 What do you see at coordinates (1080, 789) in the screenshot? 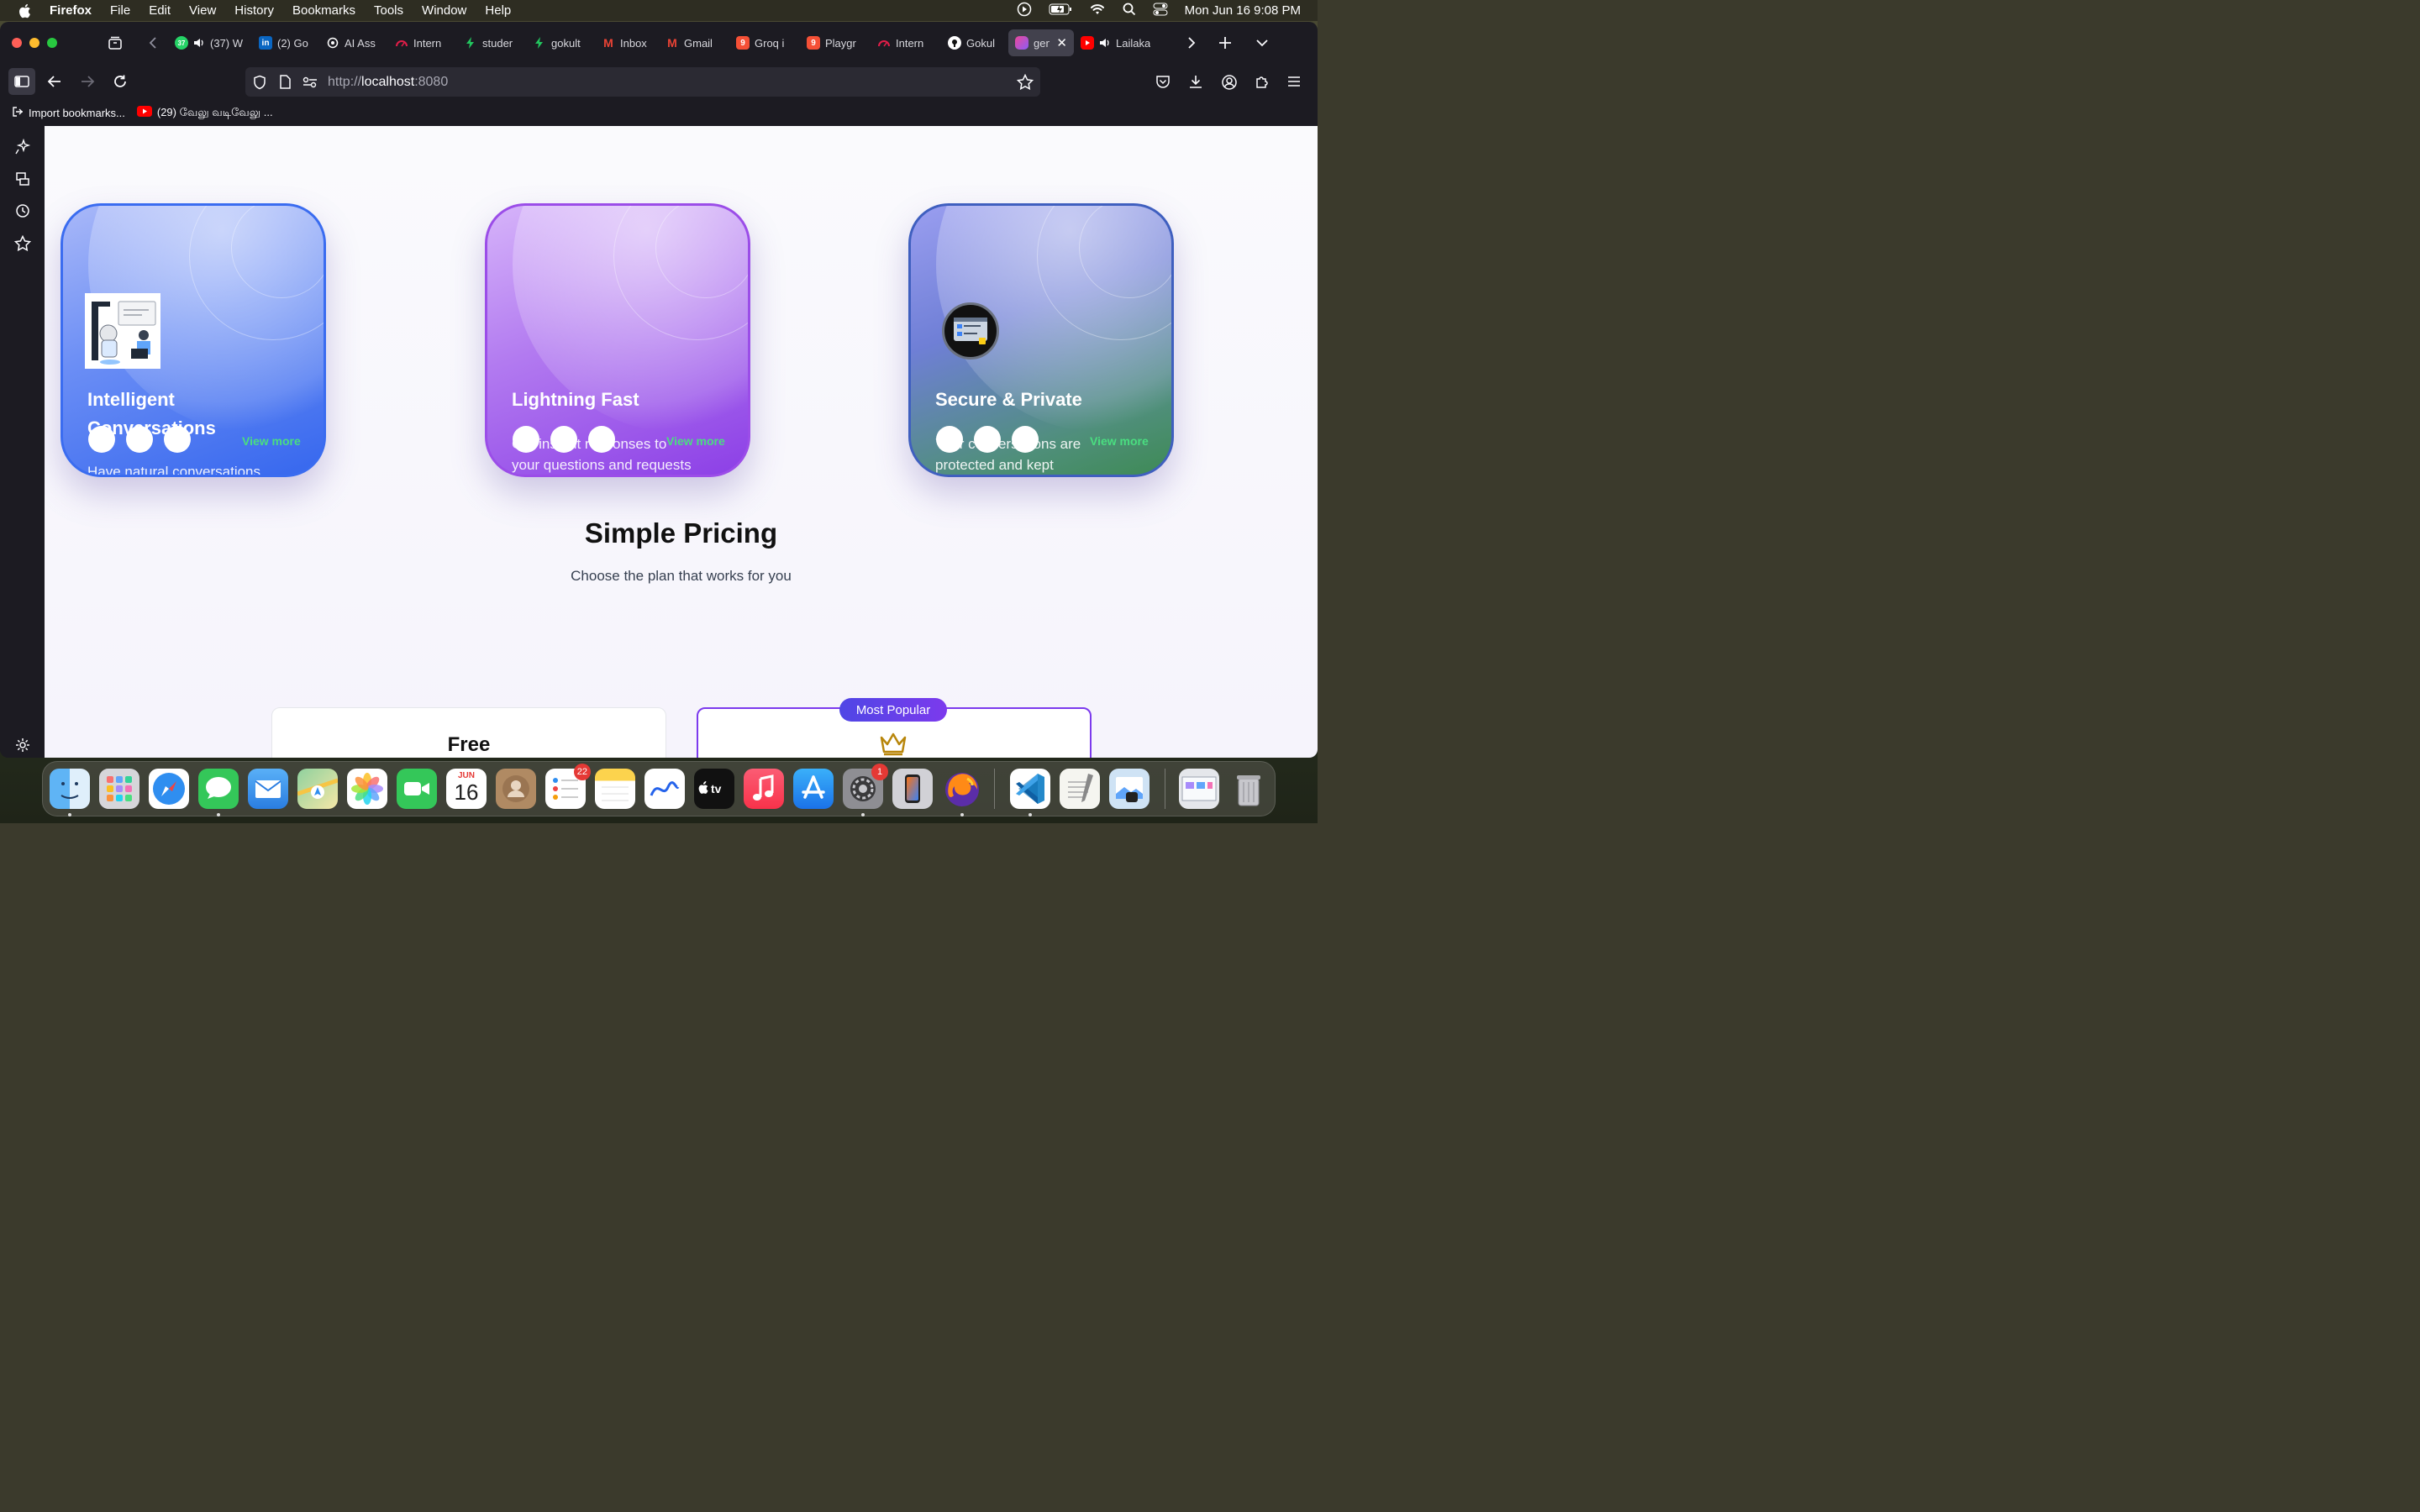
I see `textedit-icon` at bounding box center [1080, 789].